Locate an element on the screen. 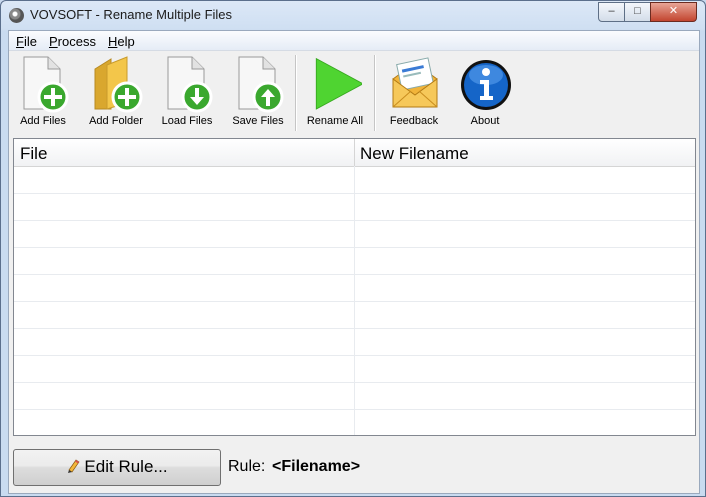 The width and height of the screenshot is (706, 497). menu-help: Help is located at coordinates (121, 41).